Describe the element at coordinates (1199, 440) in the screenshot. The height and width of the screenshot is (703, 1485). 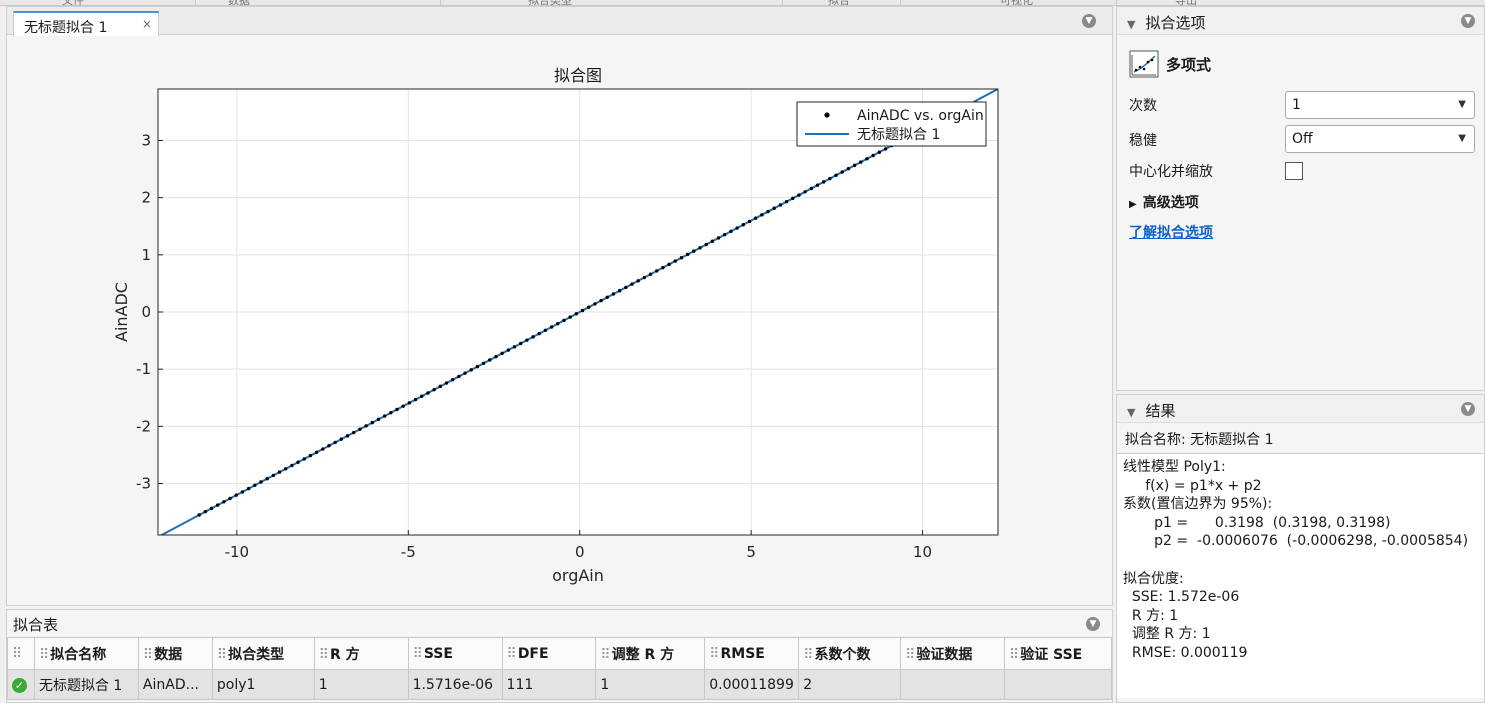
I see `results-fit-name: 拟合名称: 无标题拟合 1` at that location.